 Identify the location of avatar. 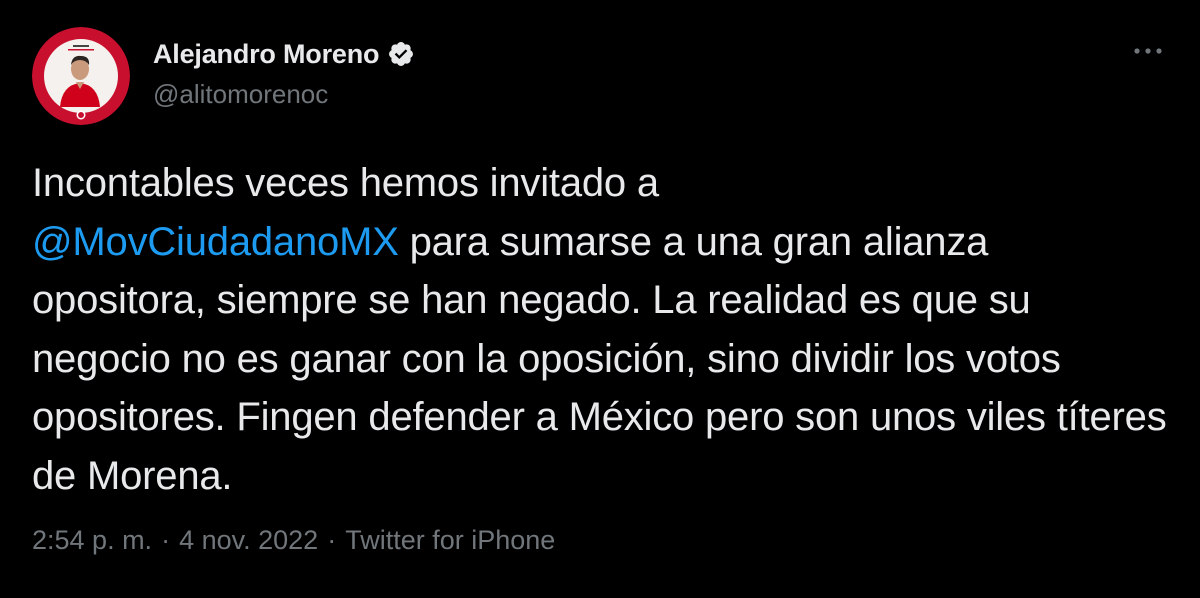
(81, 76).